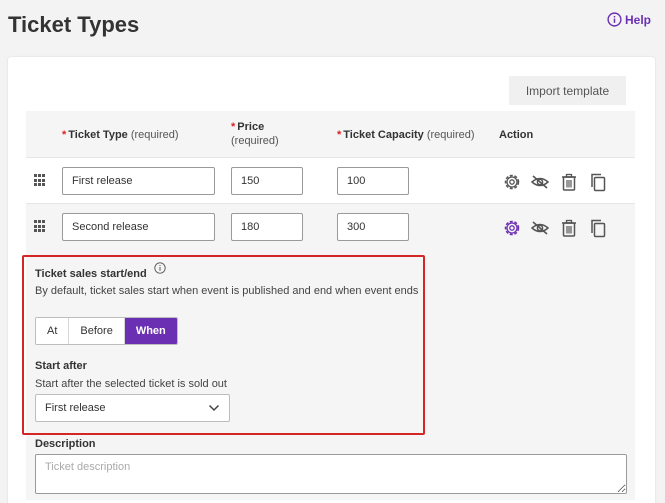 This screenshot has width=665, height=503. What do you see at coordinates (61, 366) in the screenshot?
I see `start-after-label: Start after` at bounding box center [61, 366].